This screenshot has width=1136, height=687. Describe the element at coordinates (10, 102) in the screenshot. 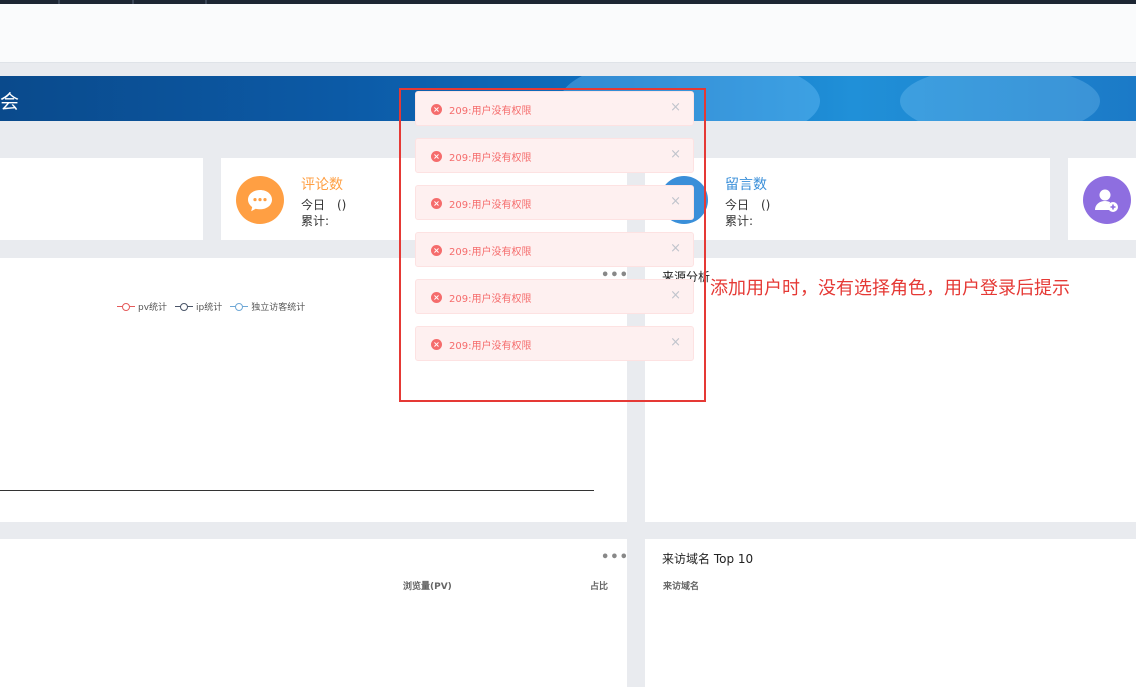

I see `banner-title: 会` at that location.